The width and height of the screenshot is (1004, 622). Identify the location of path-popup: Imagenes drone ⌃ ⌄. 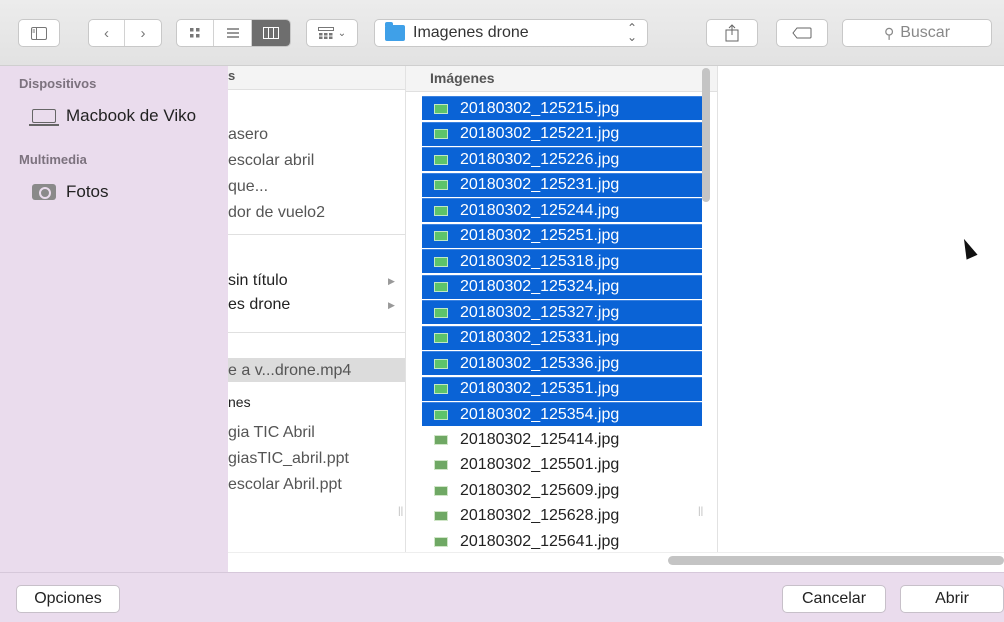
(511, 33).